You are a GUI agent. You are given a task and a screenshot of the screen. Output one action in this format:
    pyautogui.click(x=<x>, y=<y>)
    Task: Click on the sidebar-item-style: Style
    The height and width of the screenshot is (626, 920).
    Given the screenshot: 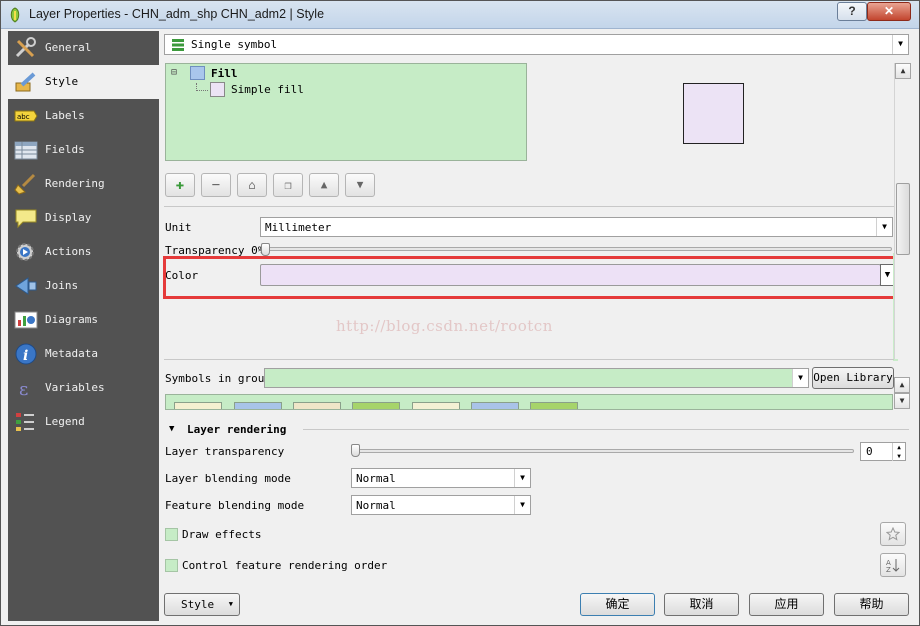 What is the action you would take?
    pyautogui.click(x=83, y=82)
    